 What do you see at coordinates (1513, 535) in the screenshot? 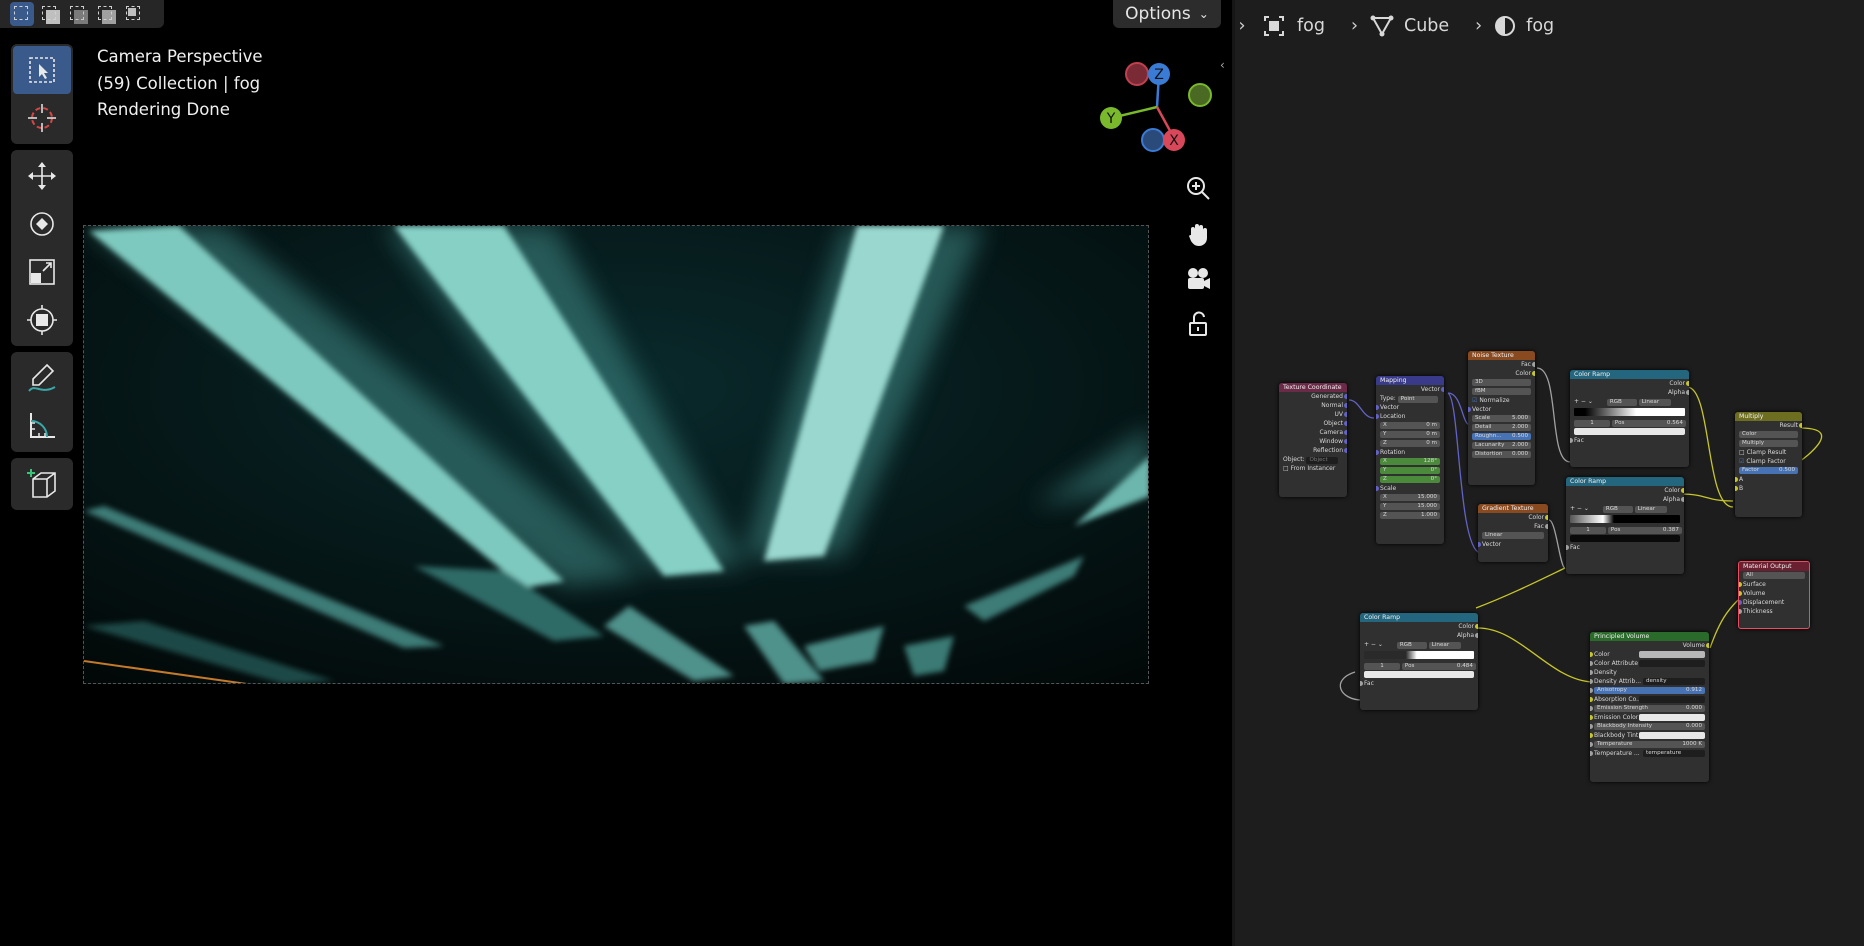
I see `gradient-type-dropdown: Linear` at bounding box center [1513, 535].